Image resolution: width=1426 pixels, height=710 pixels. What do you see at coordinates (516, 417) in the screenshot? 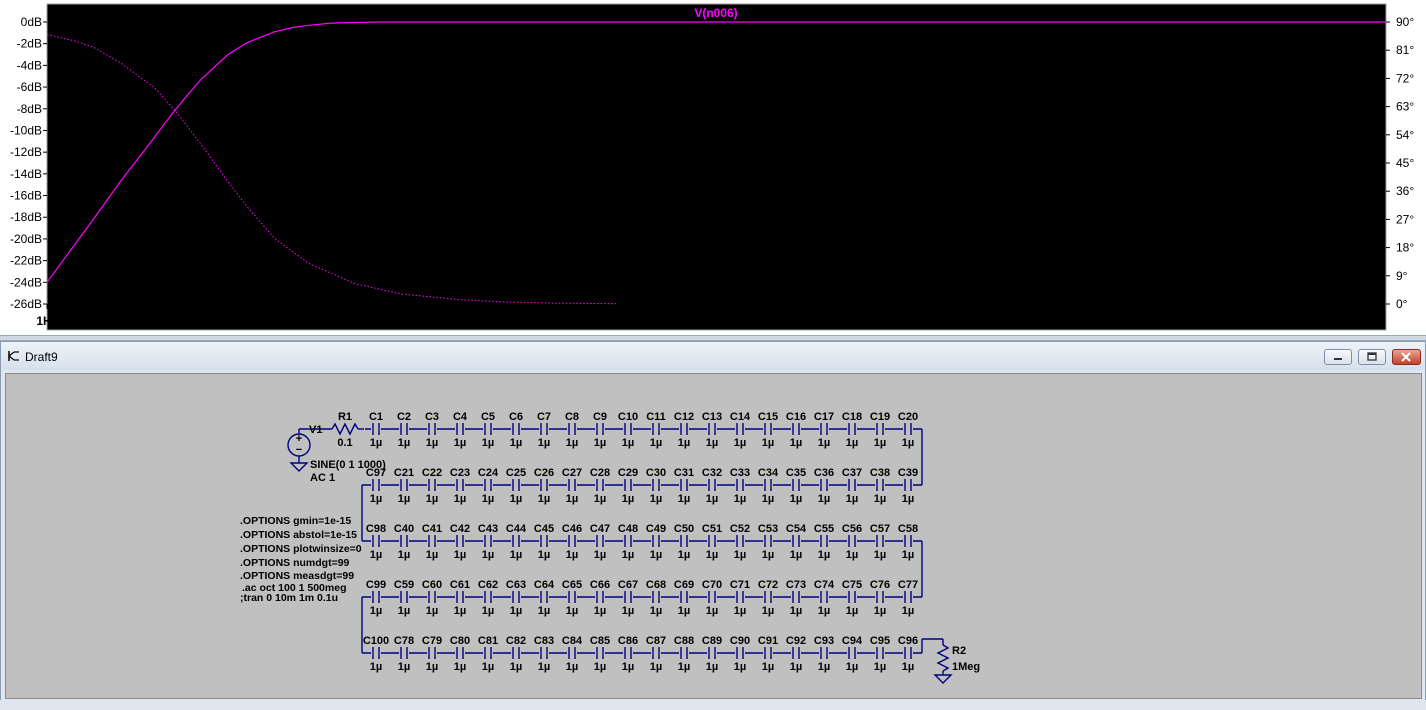
I see `capacitor-name: C6` at bounding box center [516, 417].